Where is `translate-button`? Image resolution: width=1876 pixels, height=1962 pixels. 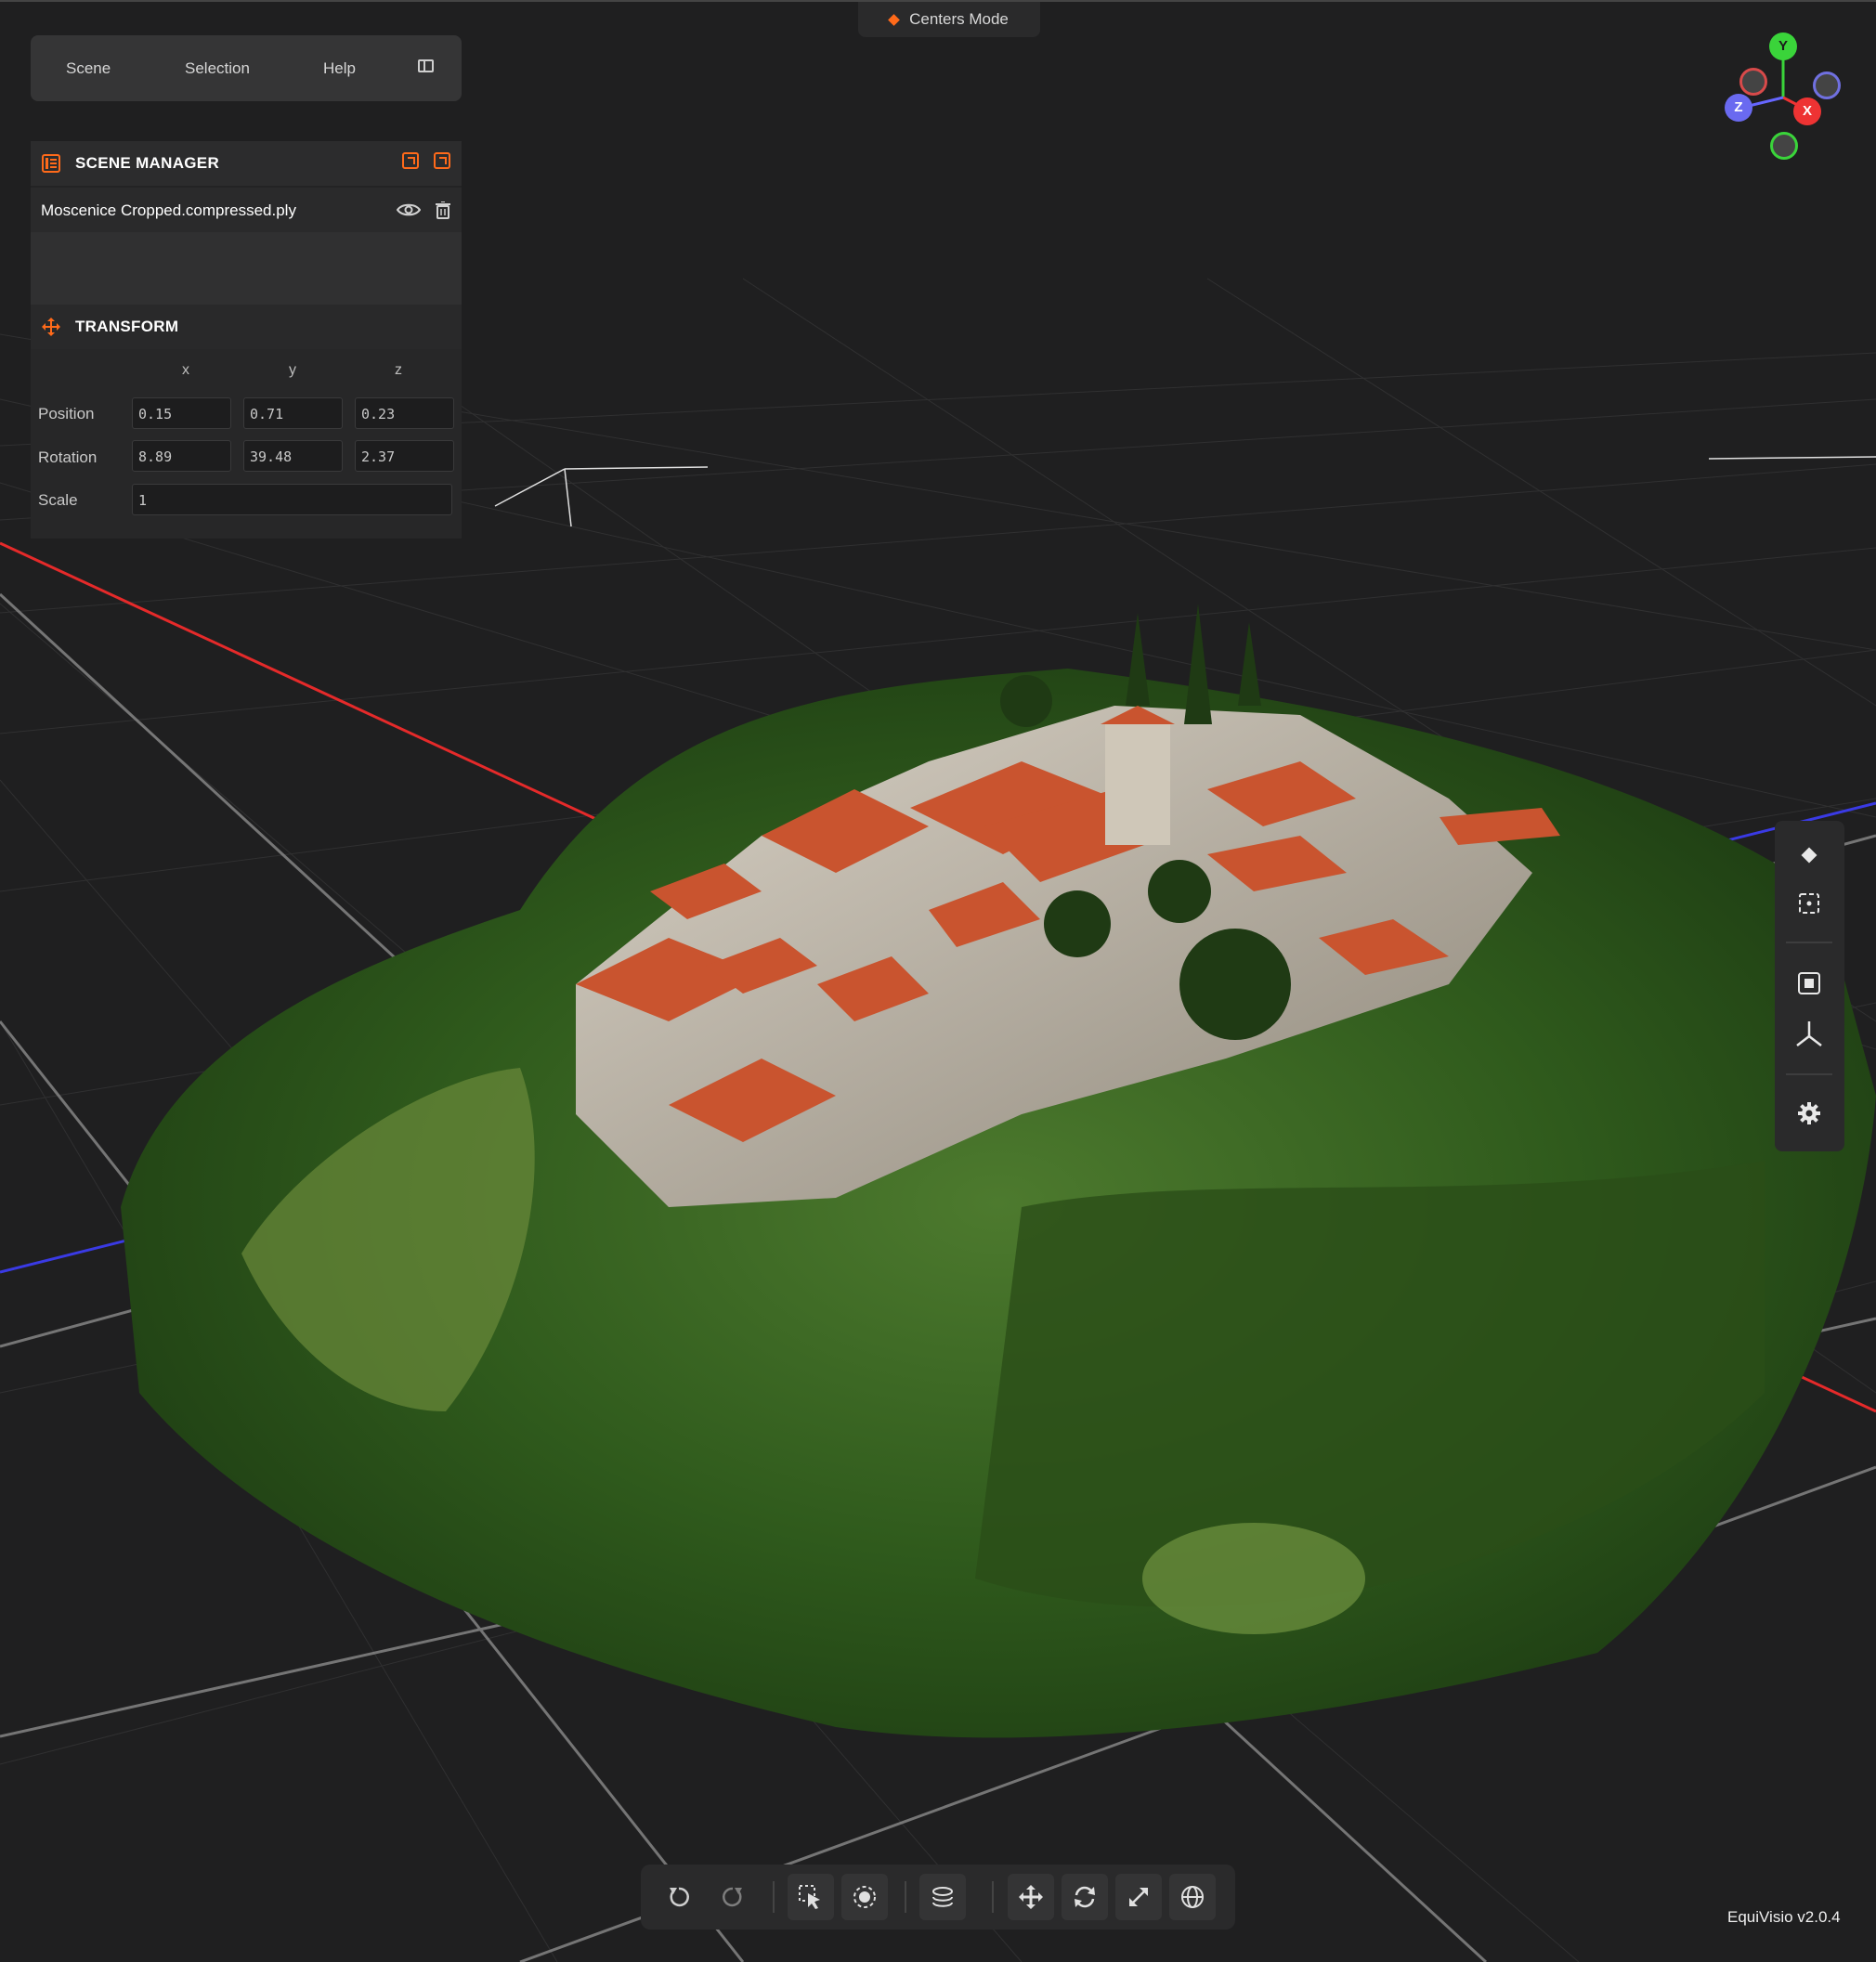
translate-button is located at coordinates (1031, 1897).